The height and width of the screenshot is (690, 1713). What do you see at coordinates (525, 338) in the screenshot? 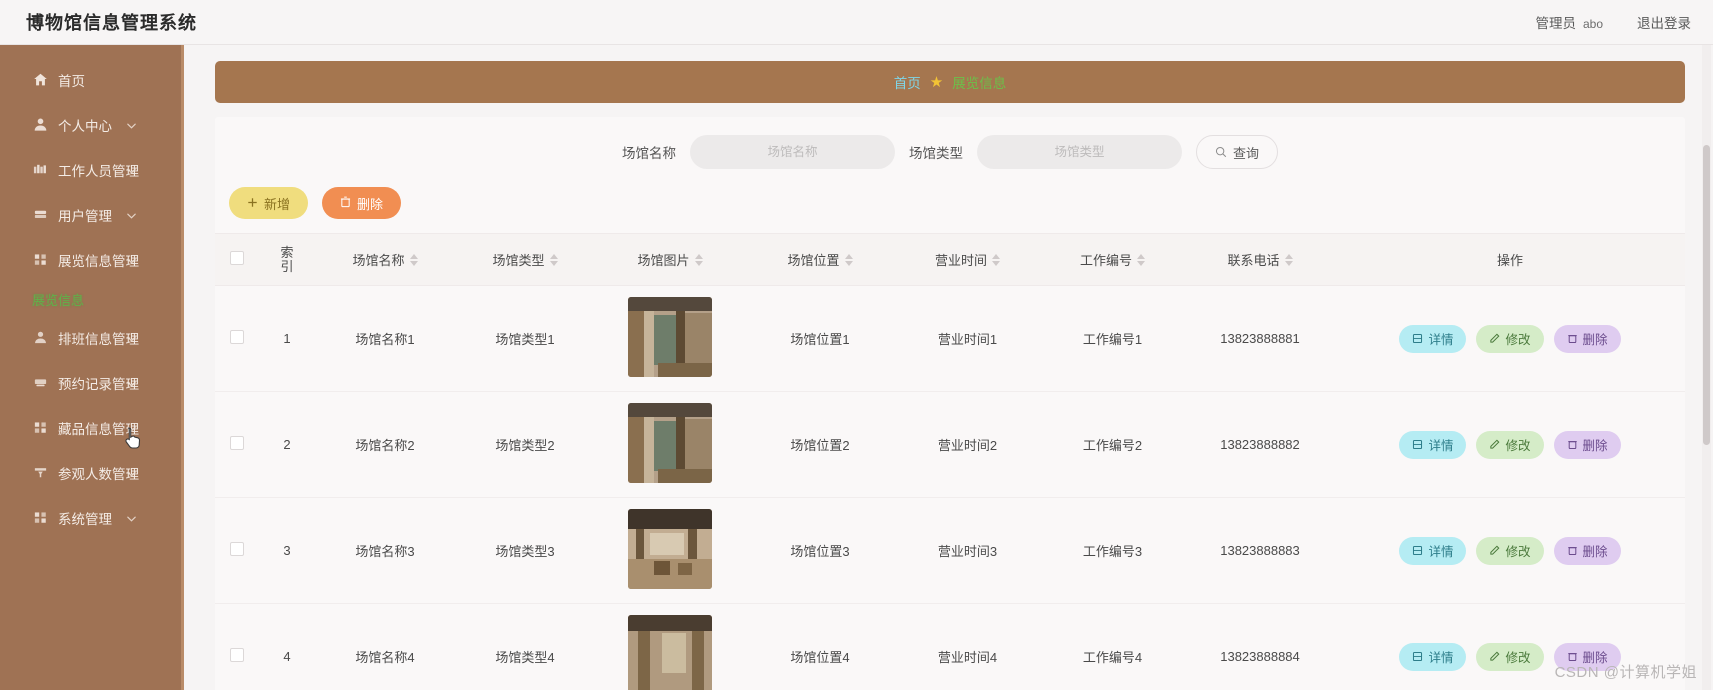
I see `row-venue-type: 场馆类型1` at bounding box center [525, 338].